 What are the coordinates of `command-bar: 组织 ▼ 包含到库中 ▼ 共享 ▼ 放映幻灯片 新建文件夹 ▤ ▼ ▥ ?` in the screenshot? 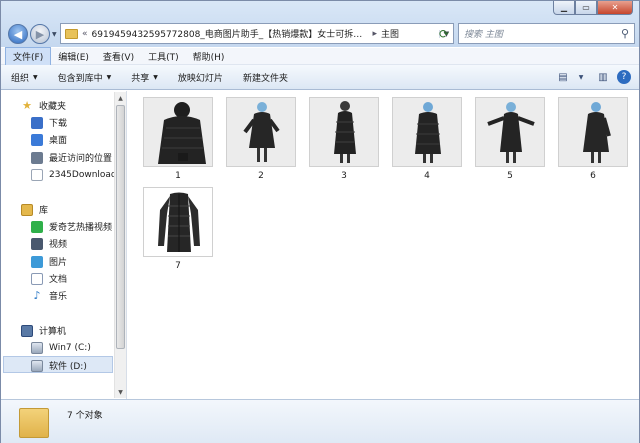 It's located at (320, 77).